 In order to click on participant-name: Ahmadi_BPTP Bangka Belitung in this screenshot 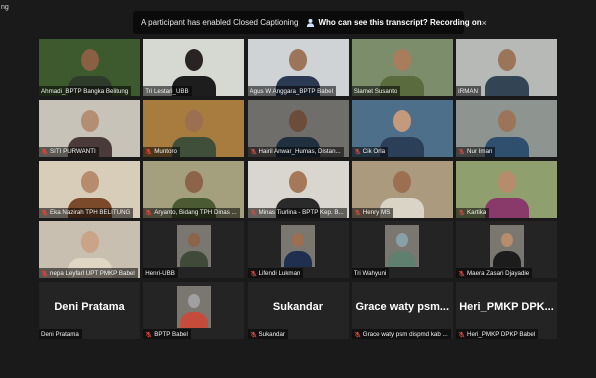, I will do `click(85, 91)`.